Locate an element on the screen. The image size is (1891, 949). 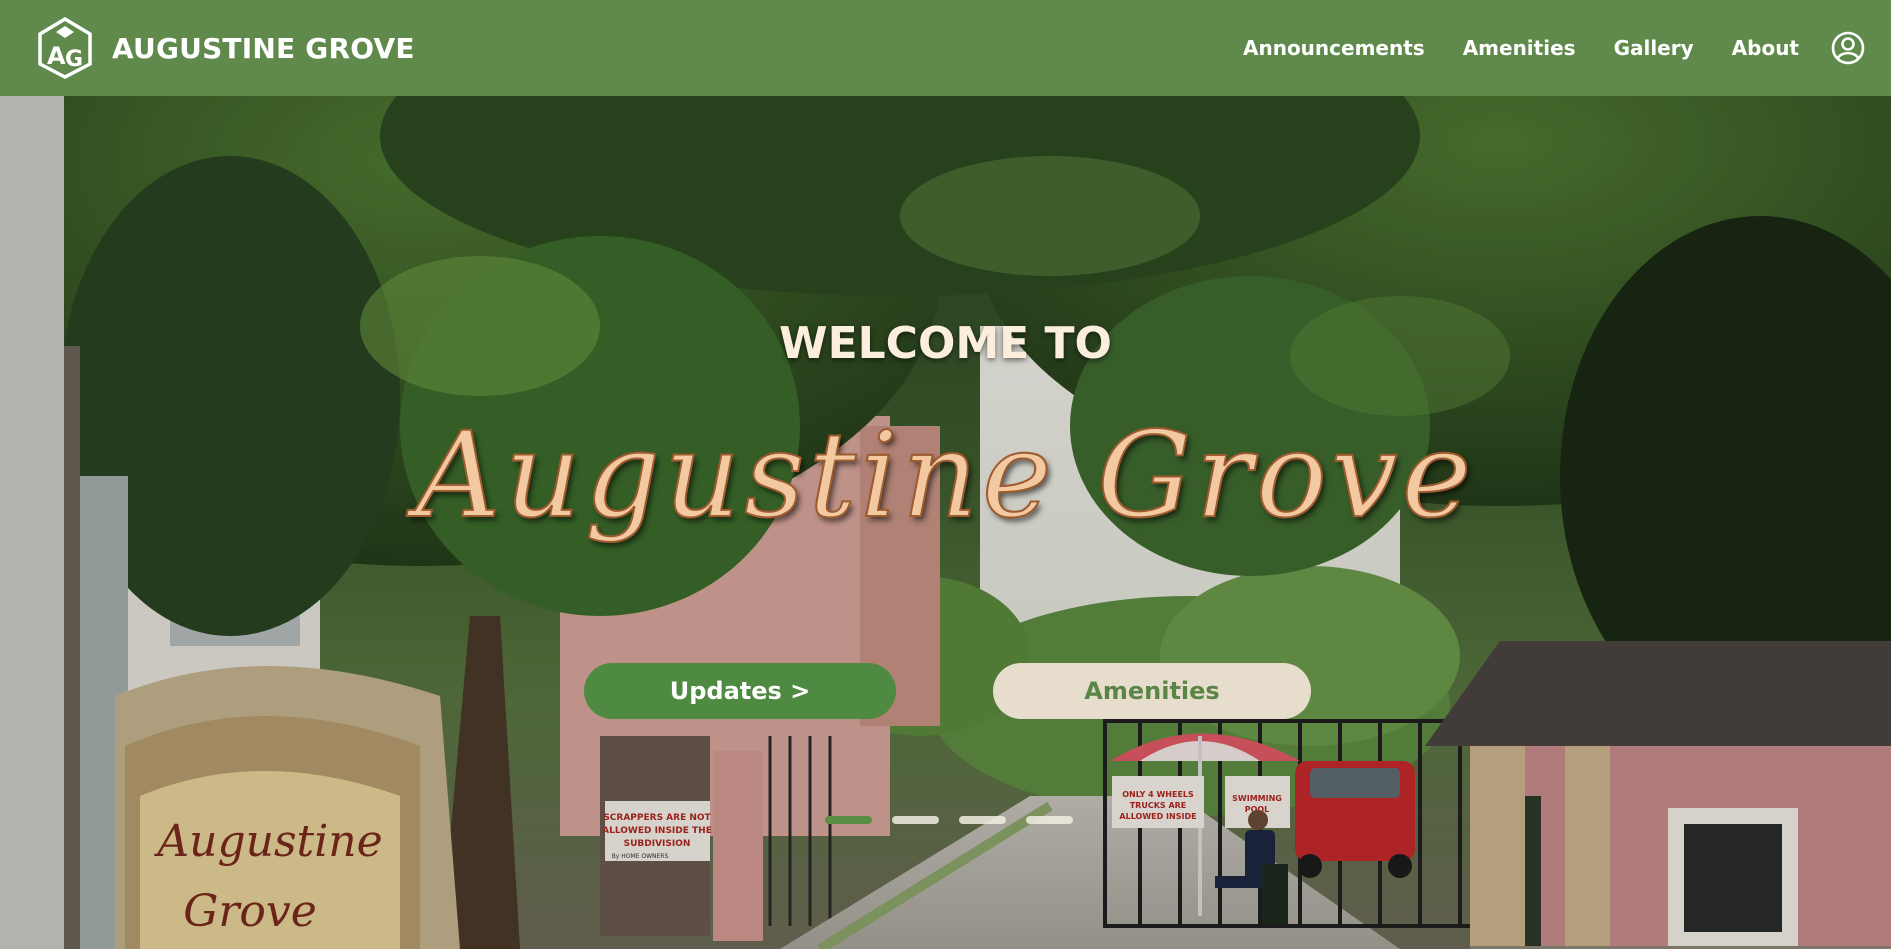
augustine-grove-house-logo-icon: A G is located at coordinates (65, 48).